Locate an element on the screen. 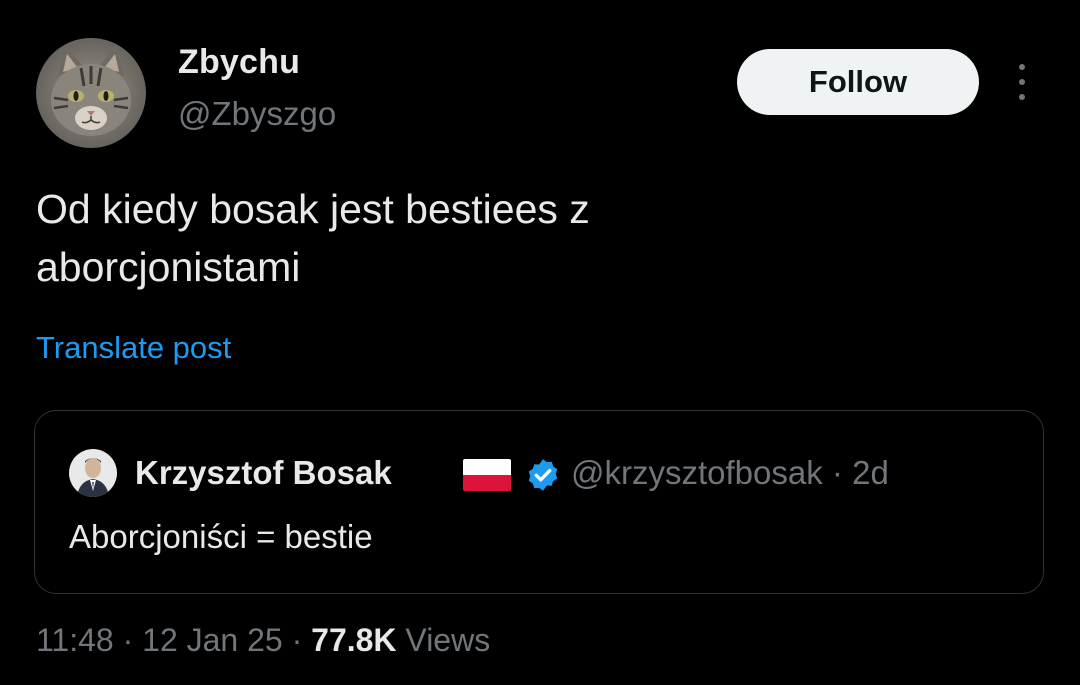  quoted-handle: @krzysztofbosak is located at coordinates (697, 472).